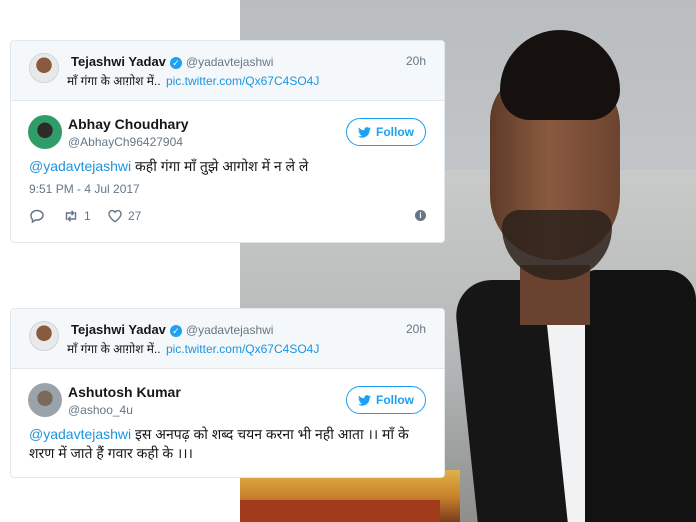 This screenshot has height=522, width=696. I want to click on tweet-text-body: कही गंगा माँ तुझे आगोश में न ले ले, so click(220, 166).